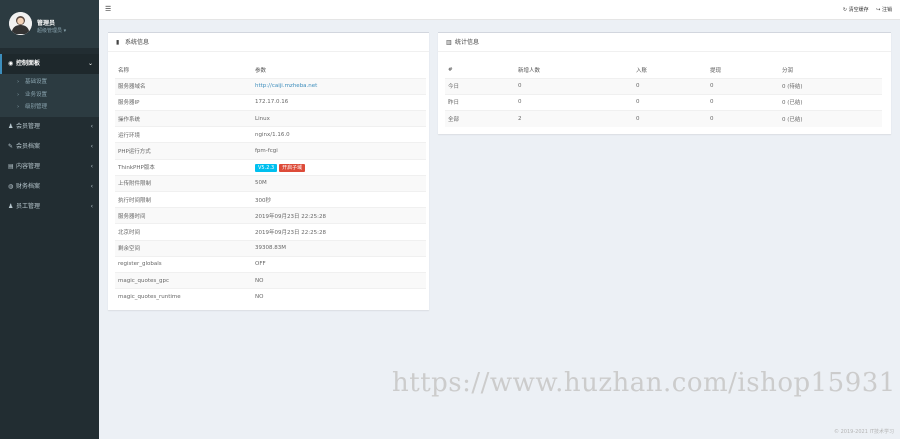 The image size is (900, 439). What do you see at coordinates (270, 70) in the screenshot?
I see `table-header-row: 名称 参数` at bounding box center [270, 70].